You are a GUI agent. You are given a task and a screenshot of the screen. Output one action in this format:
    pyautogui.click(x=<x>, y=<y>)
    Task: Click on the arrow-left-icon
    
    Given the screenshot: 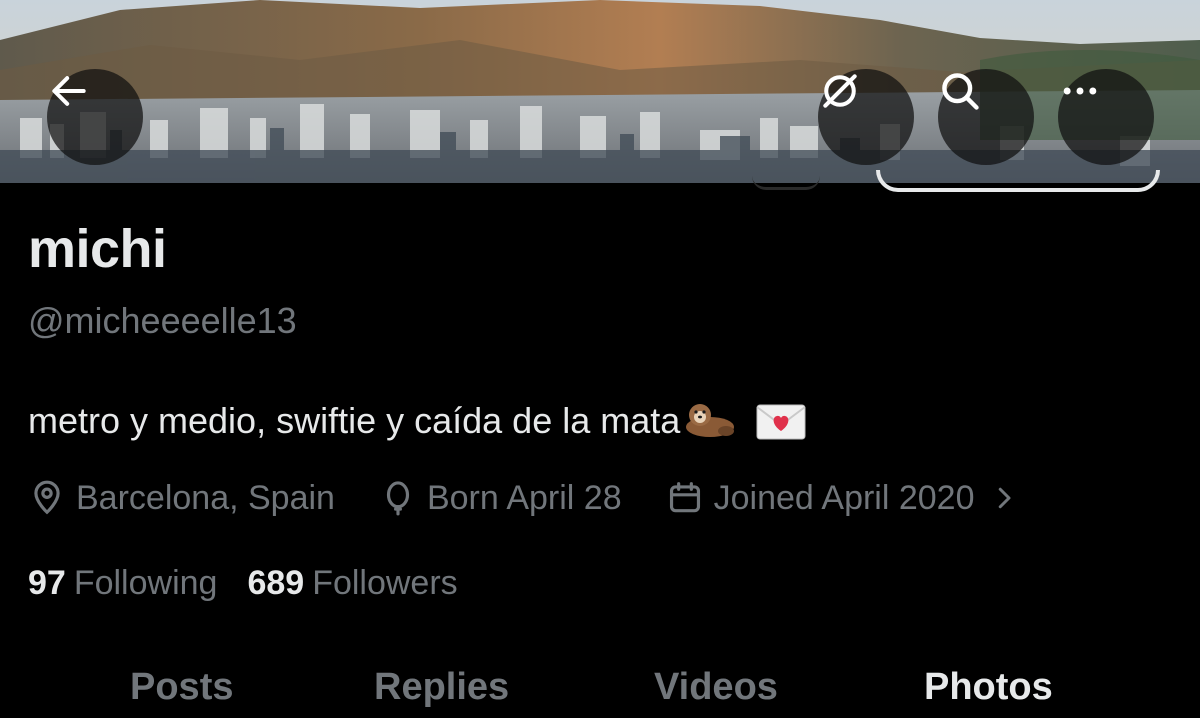 What is the action you would take?
    pyautogui.click(x=69, y=91)
    